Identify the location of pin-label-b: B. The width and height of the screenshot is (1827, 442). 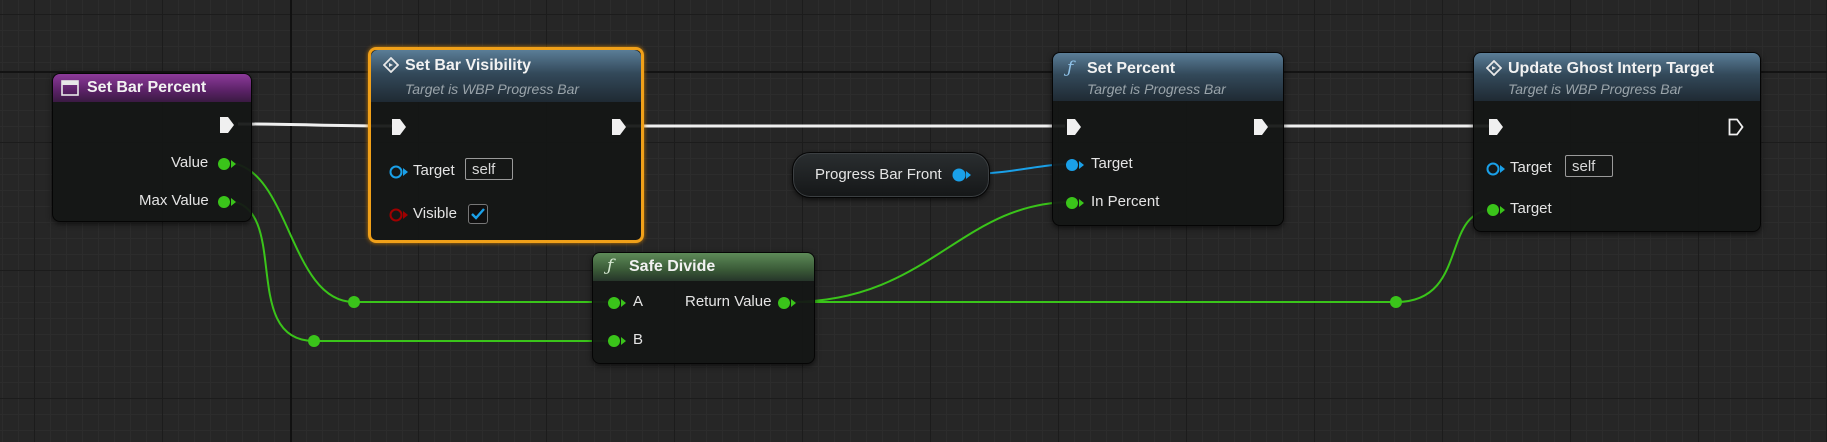
(638, 339).